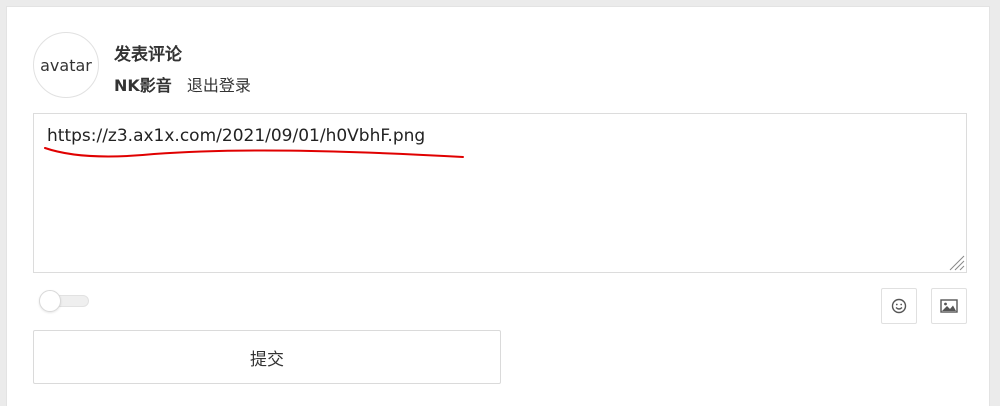 This screenshot has height=406, width=1000. I want to click on emoji-button, so click(899, 306).